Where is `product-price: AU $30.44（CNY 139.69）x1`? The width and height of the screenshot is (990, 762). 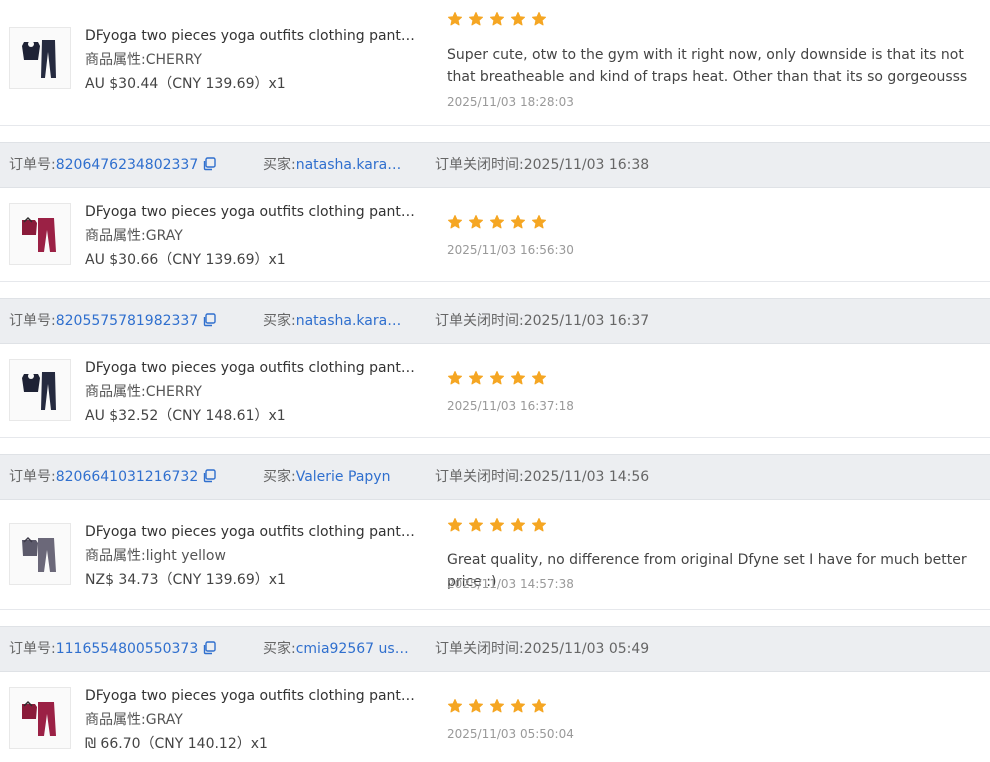 product-price: AU $30.44（CNY 139.69）x1 is located at coordinates (185, 84).